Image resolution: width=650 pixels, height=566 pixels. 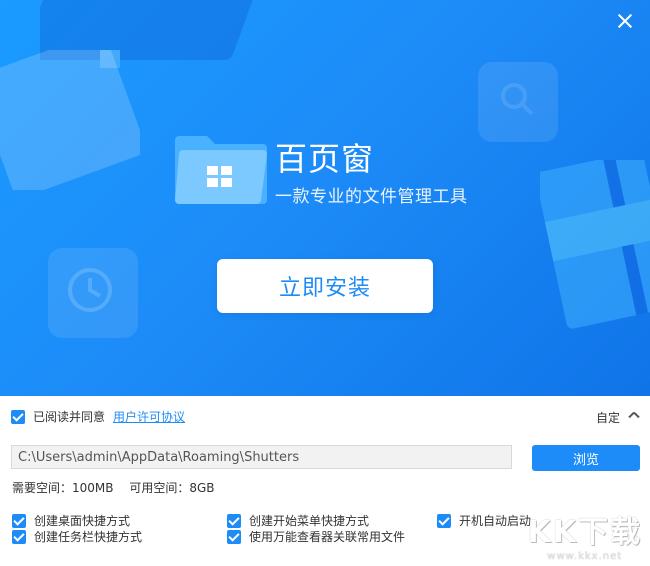 I want to click on notebook-deco-icon, so click(x=595, y=244).